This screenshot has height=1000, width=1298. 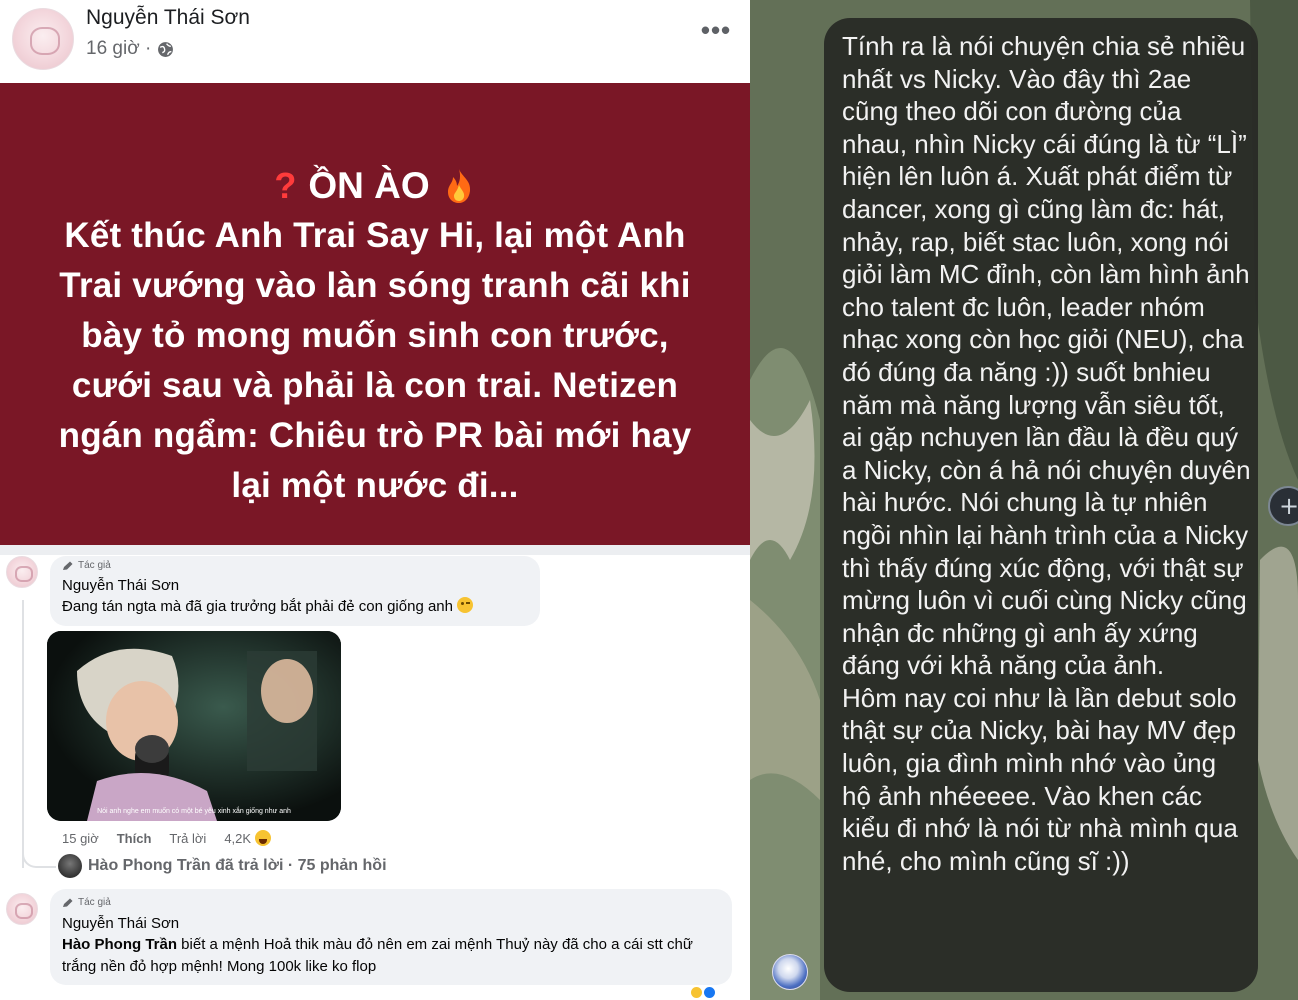 What do you see at coordinates (790, 972) in the screenshot?
I see `sender-avatar` at bounding box center [790, 972].